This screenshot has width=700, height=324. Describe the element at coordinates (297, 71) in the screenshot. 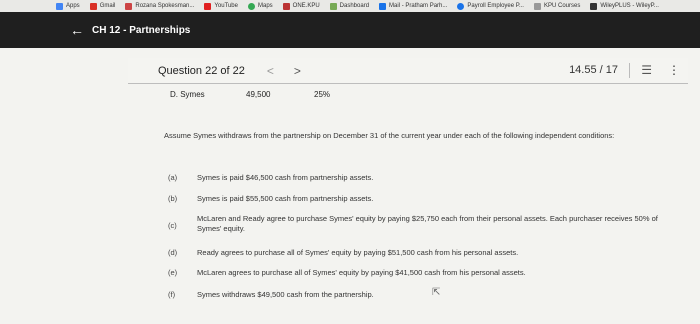

I see `next-question-button: >` at that location.